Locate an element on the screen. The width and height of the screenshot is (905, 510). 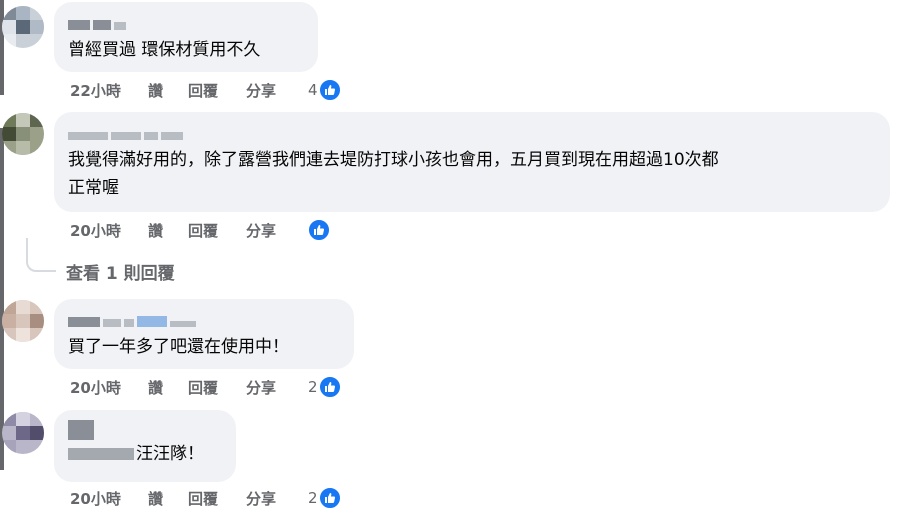
comment-bubble: 汪汪隊！ is located at coordinates (145, 446).